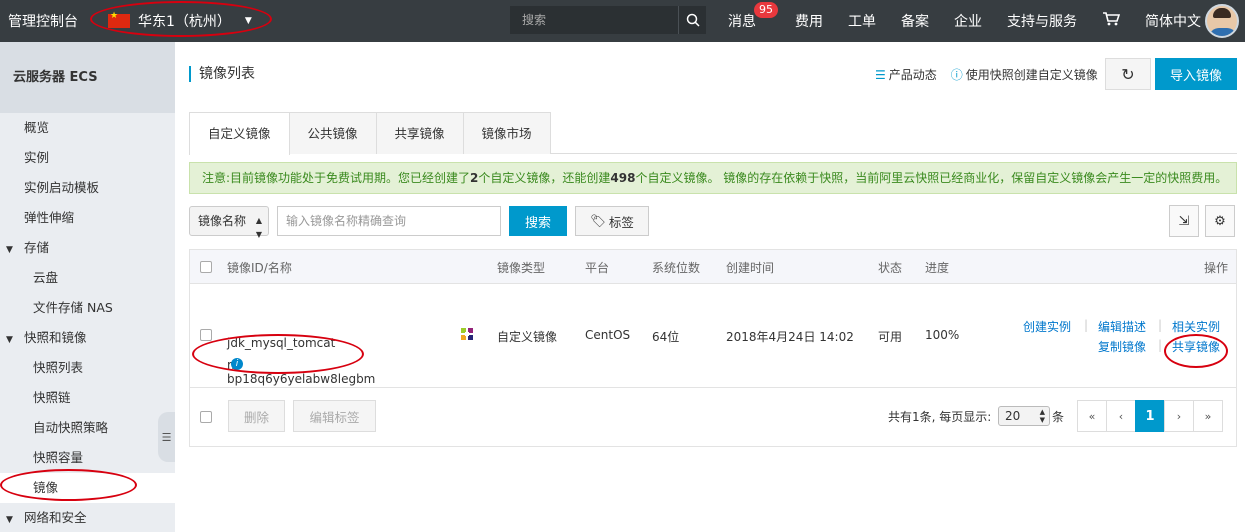 This screenshot has width=1245, height=532. I want to click on annotation-ellipse-region, so click(181, 19).